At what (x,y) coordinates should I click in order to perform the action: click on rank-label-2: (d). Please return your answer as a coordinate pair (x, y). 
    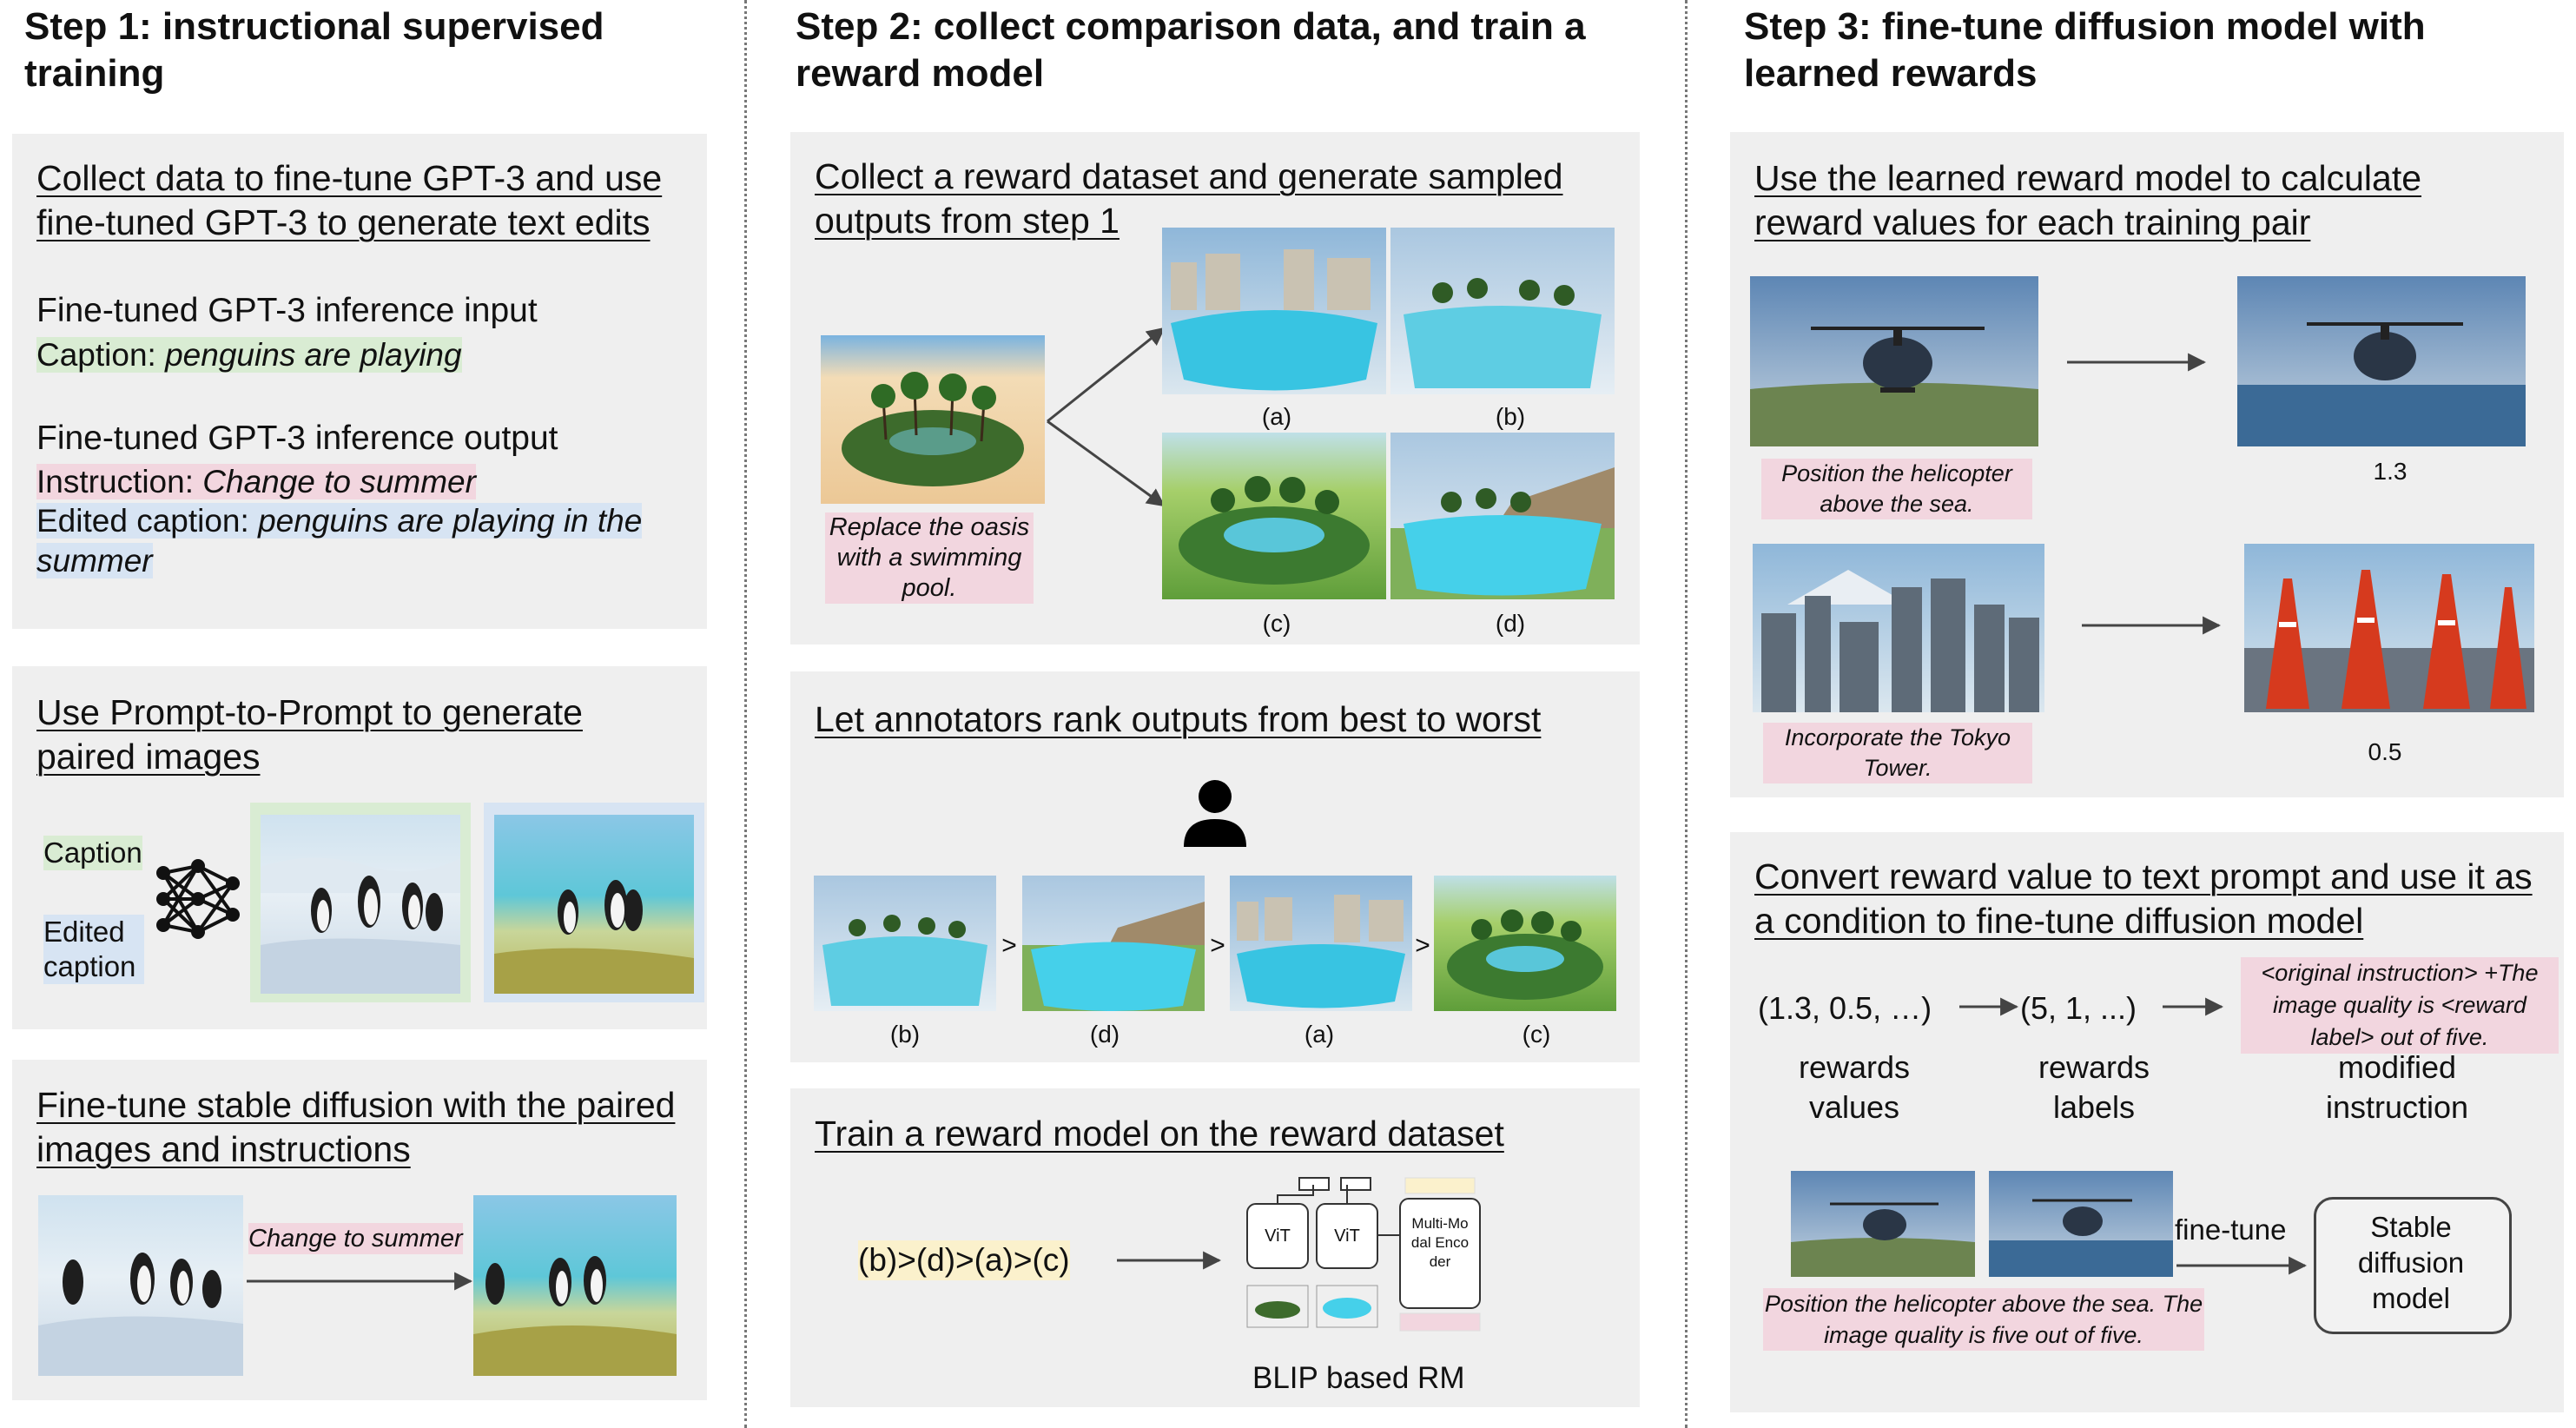
    Looking at the image, I should click on (1104, 1034).